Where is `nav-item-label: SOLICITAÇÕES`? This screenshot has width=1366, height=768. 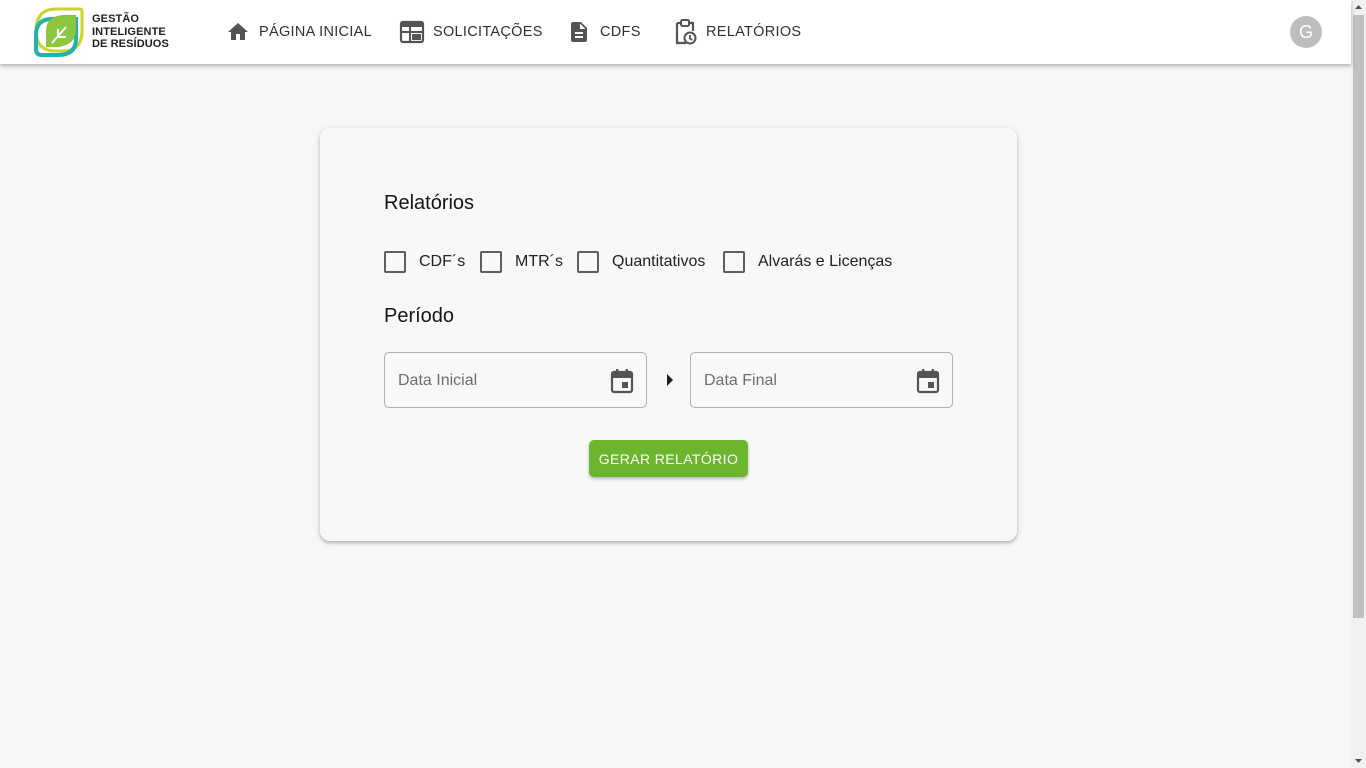
nav-item-label: SOLICITAÇÕES is located at coordinates (488, 32).